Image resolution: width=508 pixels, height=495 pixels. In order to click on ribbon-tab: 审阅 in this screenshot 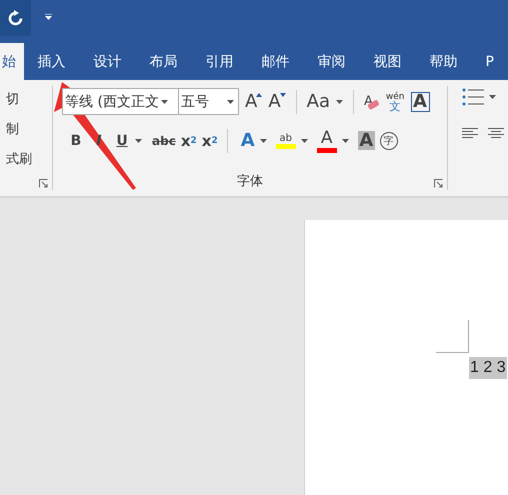, I will do `click(332, 61)`.